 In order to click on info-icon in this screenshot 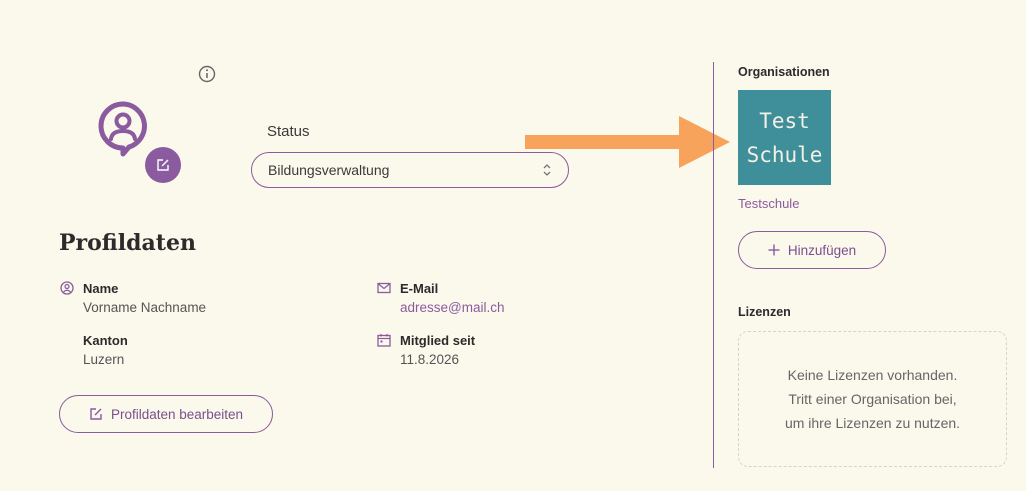, I will do `click(207, 74)`.